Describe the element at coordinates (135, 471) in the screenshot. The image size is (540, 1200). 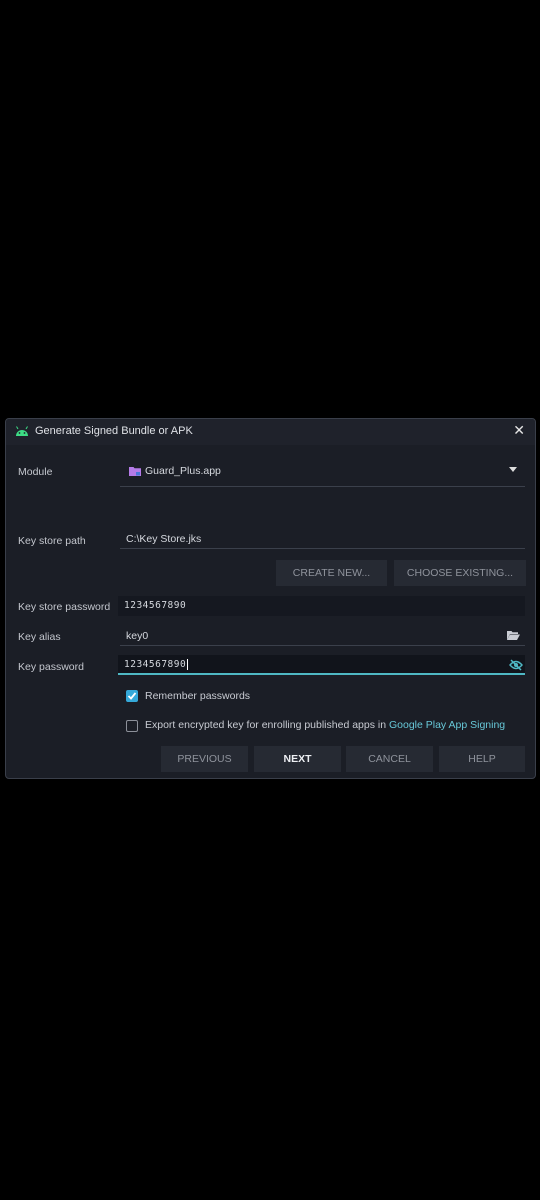
I see `folder-icon` at that location.